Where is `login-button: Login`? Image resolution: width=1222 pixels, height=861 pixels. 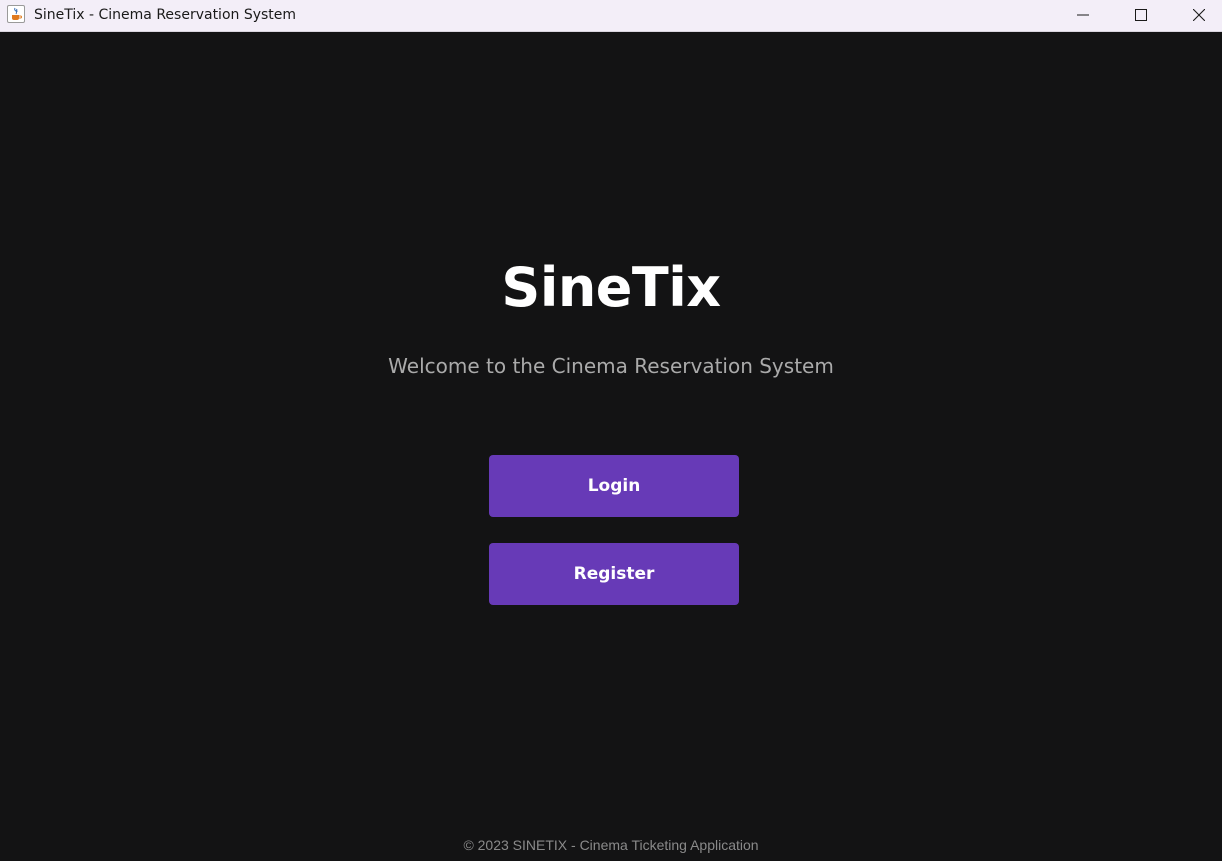
login-button: Login is located at coordinates (614, 486).